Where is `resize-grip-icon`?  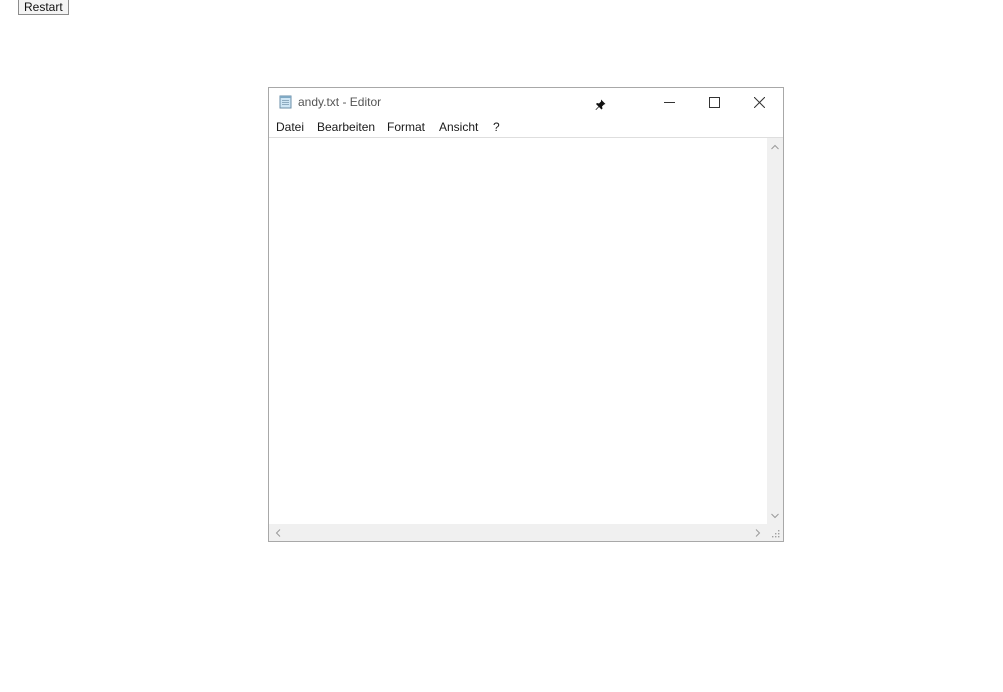 resize-grip-icon is located at coordinates (775, 532).